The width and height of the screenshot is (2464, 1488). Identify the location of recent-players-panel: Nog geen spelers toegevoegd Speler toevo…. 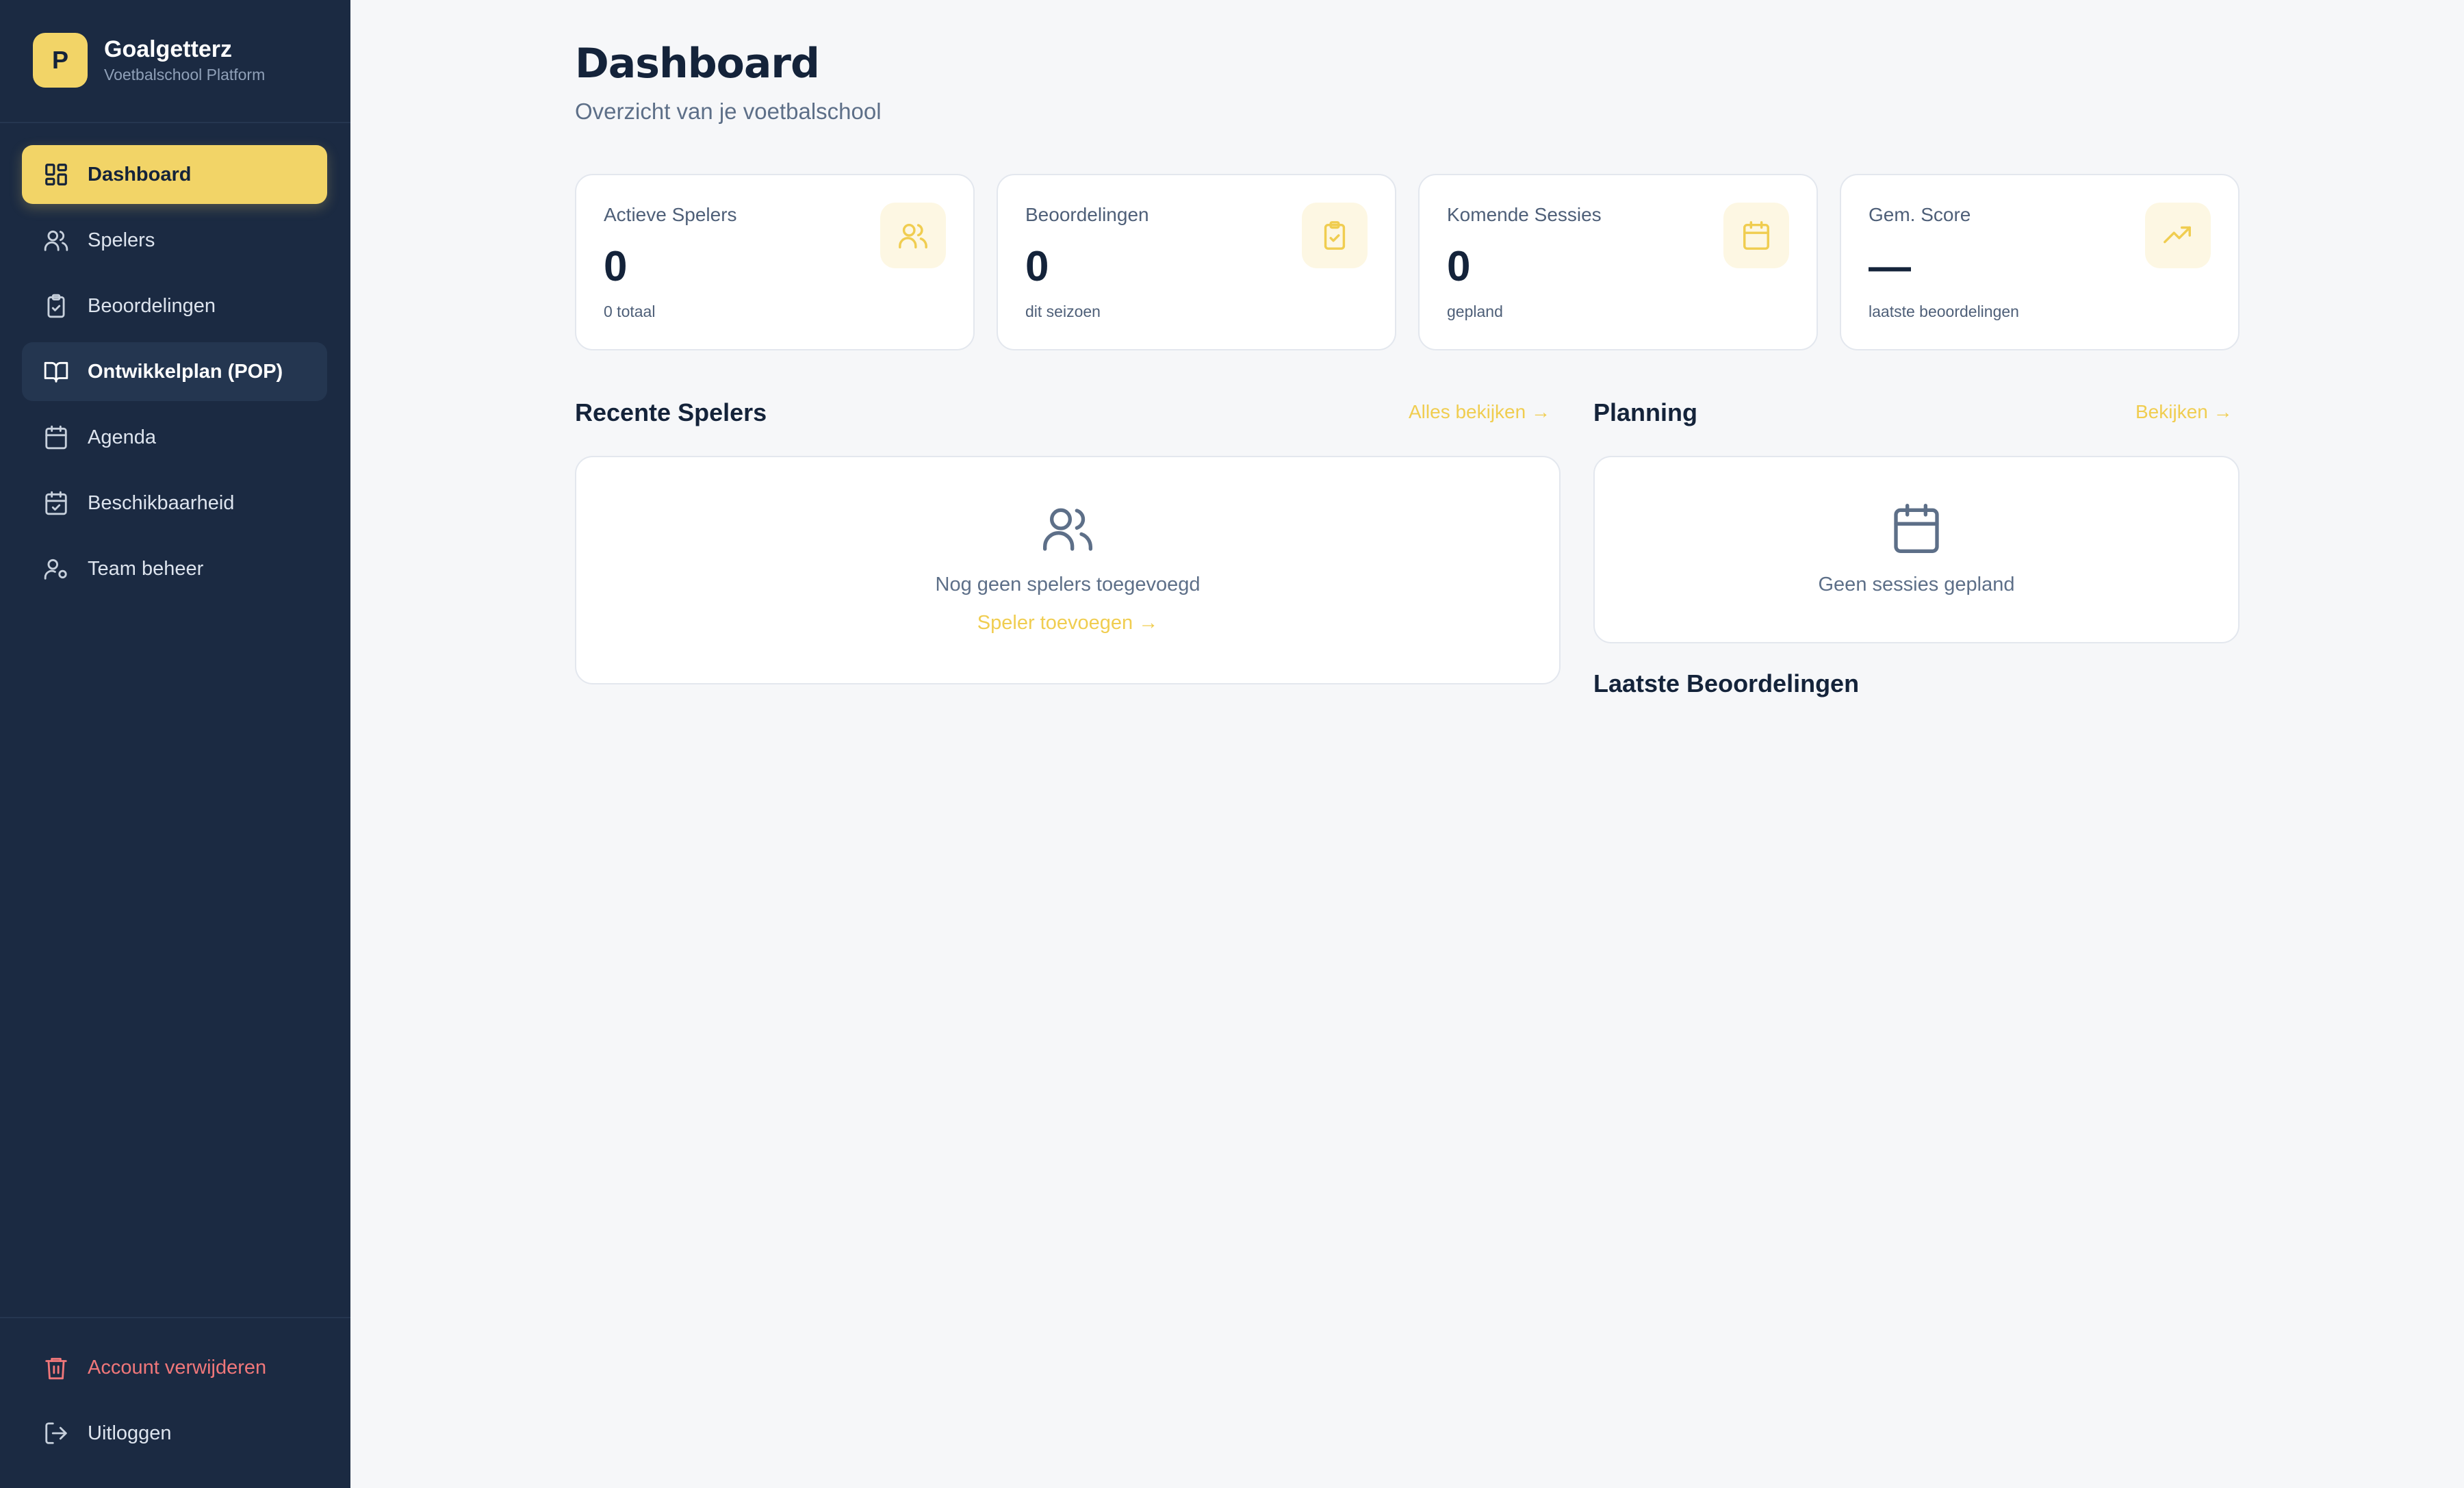
(1068, 570).